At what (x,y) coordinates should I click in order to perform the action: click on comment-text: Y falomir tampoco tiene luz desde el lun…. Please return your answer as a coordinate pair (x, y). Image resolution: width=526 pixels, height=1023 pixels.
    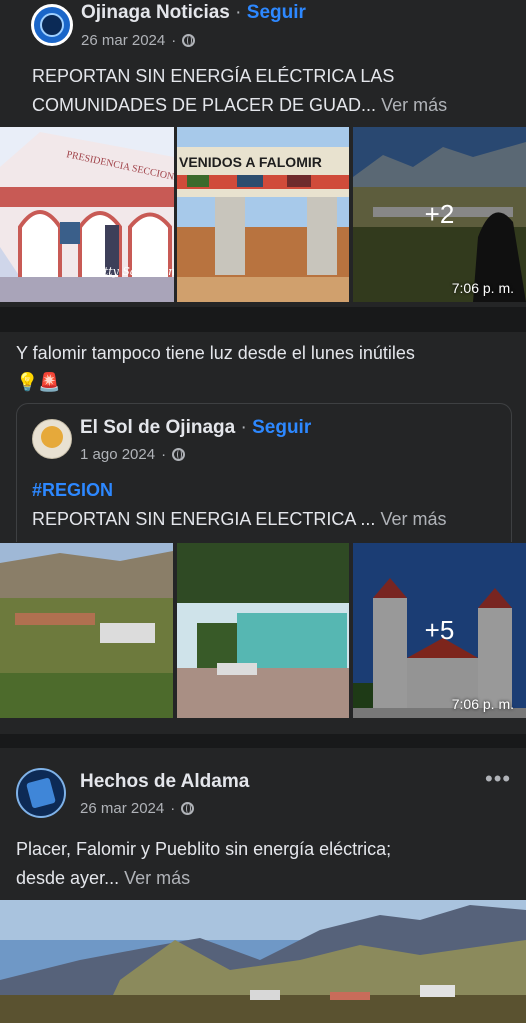
    Looking at the image, I should click on (215, 353).